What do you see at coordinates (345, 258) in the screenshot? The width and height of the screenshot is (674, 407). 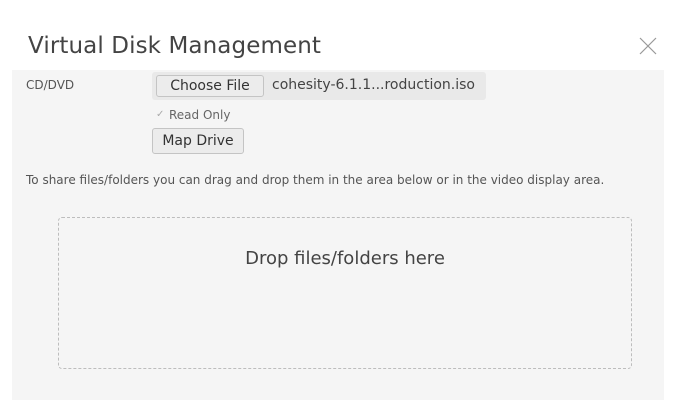 I see `drop-zone-text: Drop files/folders here` at bounding box center [345, 258].